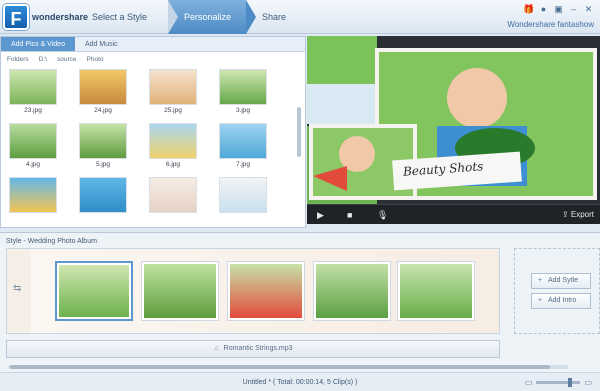  Describe the element at coordinates (38, 44) in the screenshot. I see `tab-add-pics-video: Add Pics & Video` at that location.